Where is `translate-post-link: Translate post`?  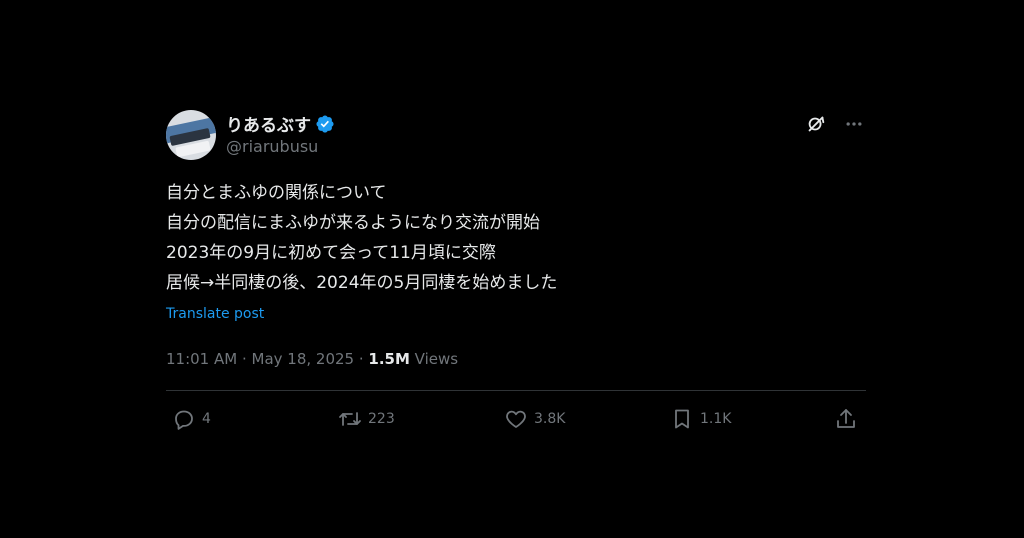 translate-post-link: Translate post is located at coordinates (516, 314).